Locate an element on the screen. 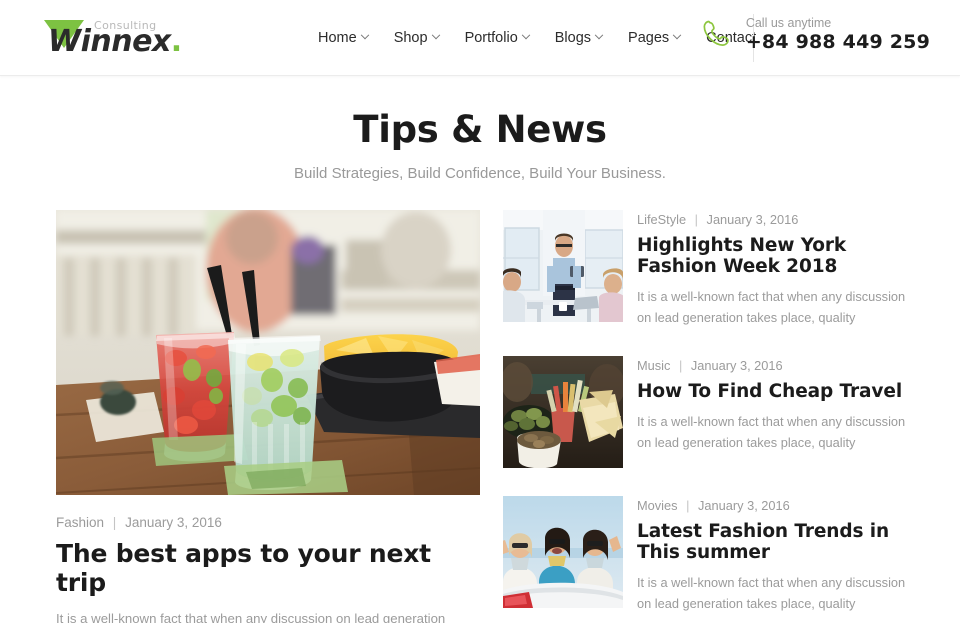  phone-icon is located at coordinates (716, 33).